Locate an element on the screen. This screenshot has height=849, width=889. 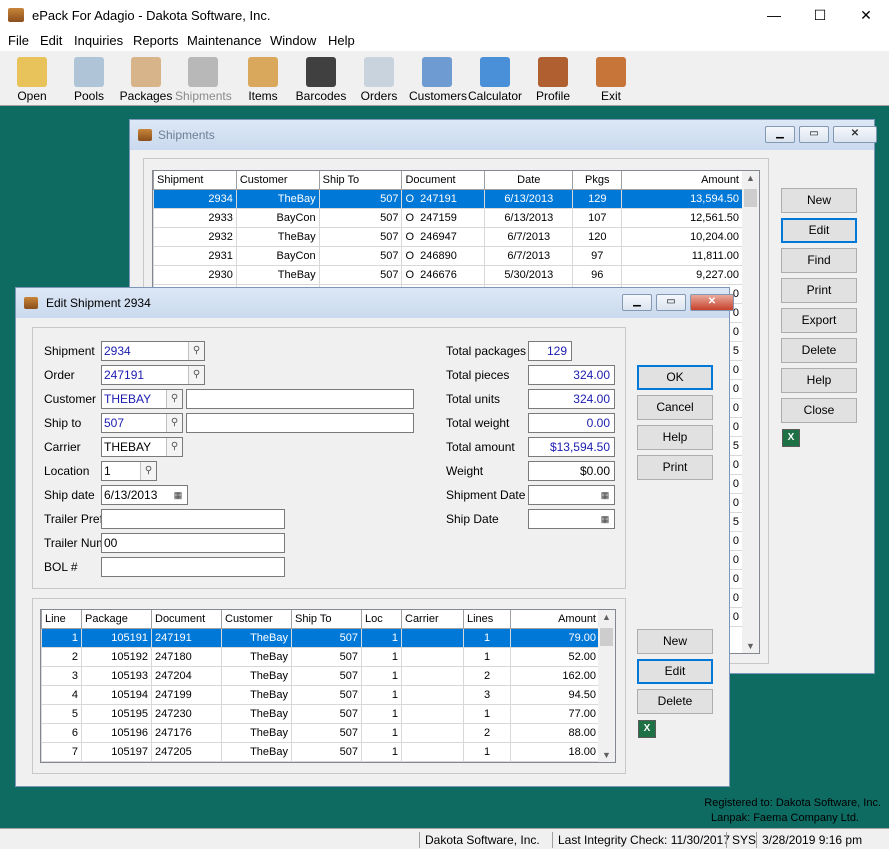
table-row: 2 105192 247180 TheBay 507 1 1 52.00 is located at coordinates (320, 656).